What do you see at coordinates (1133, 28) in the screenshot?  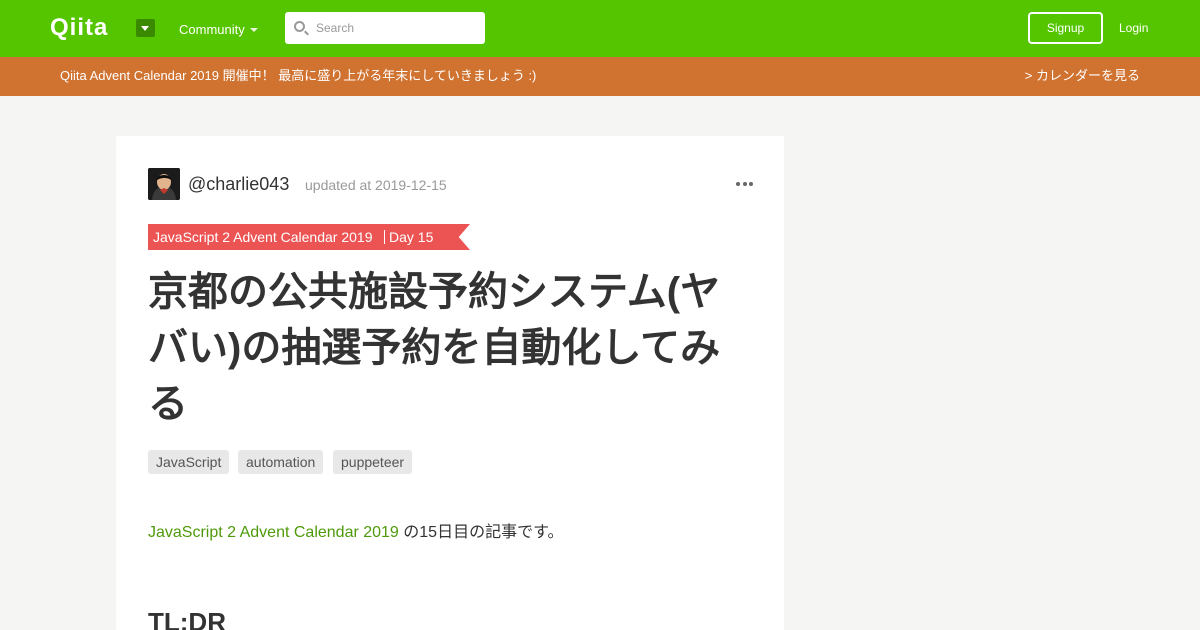 I see `login-link: Login` at bounding box center [1133, 28].